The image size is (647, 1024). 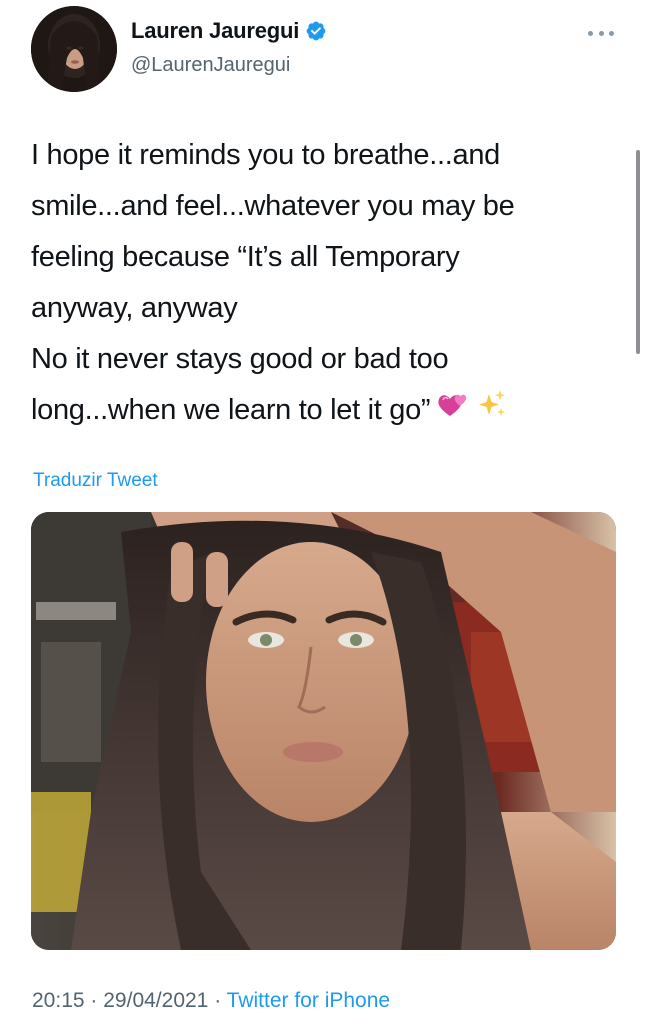 I want to click on more-horizontal-icon, so click(x=601, y=33).